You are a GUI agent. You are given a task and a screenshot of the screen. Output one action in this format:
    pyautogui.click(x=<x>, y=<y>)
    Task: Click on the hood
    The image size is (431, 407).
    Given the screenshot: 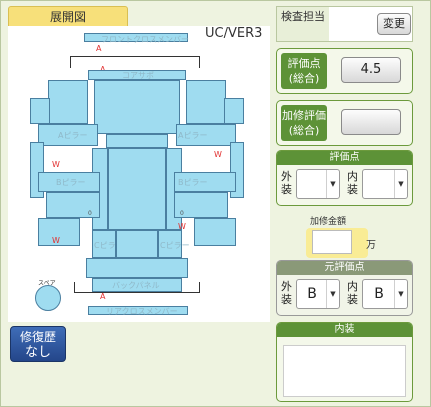 What is the action you would take?
    pyautogui.click(x=137, y=107)
    